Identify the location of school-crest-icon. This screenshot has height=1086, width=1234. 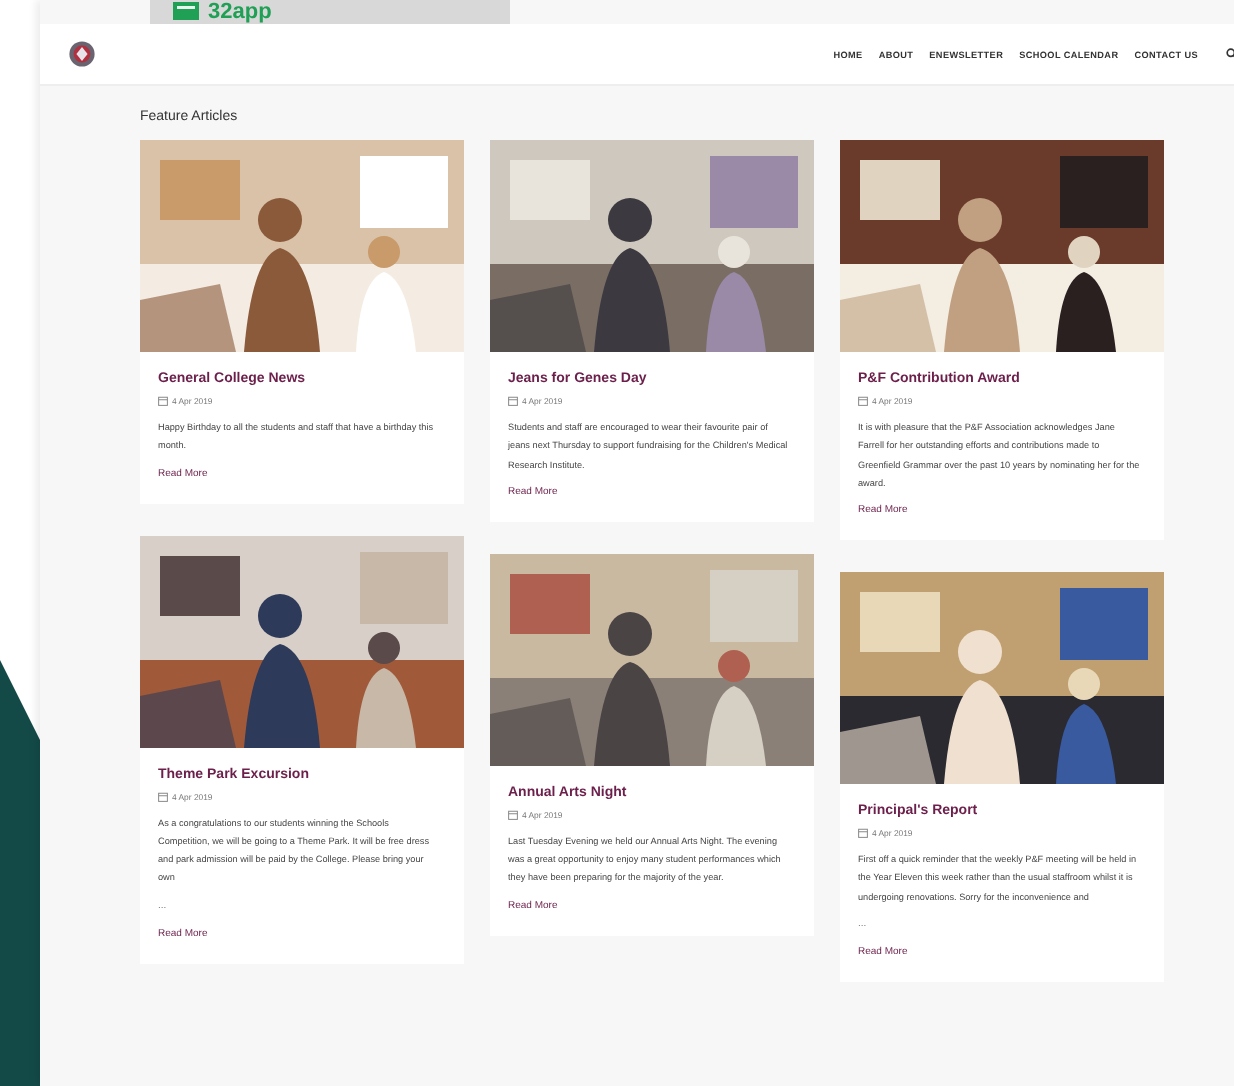
(82, 54).